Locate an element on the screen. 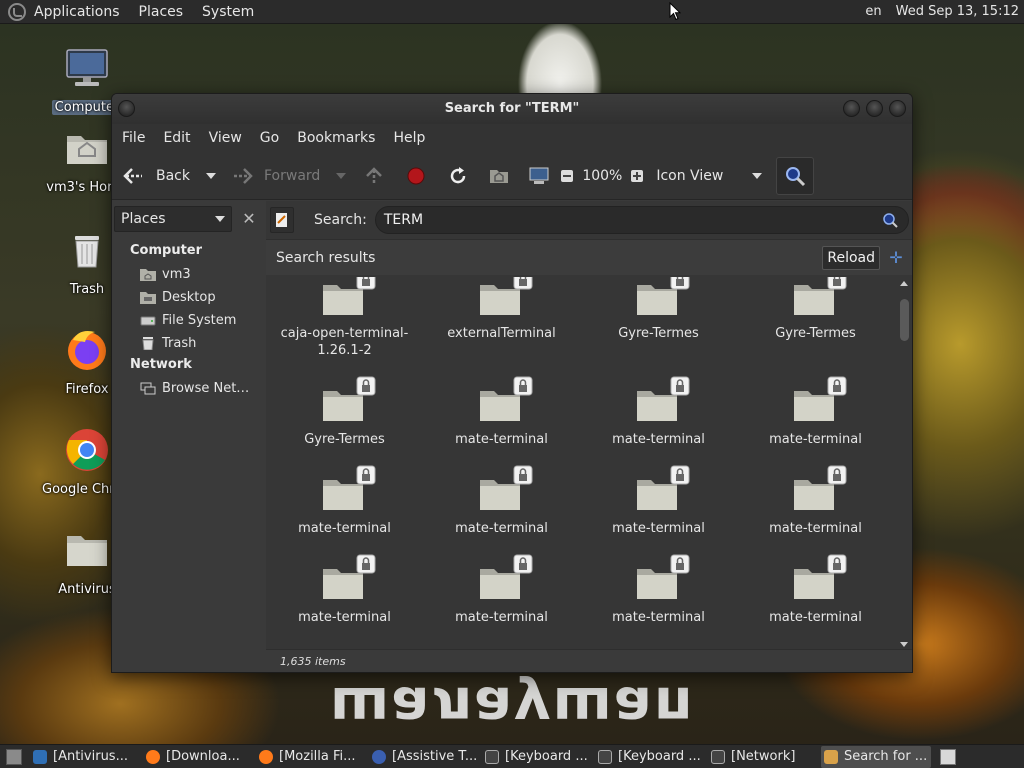 Image resolution: width=1024 pixels, height=768 pixels. keyboard-layout-indicator: en is located at coordinates (873, 11).